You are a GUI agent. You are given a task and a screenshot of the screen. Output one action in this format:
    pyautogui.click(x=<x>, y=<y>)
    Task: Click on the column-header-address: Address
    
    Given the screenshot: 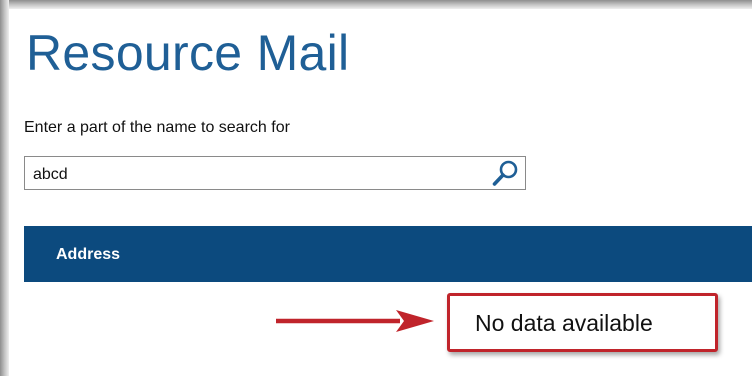 What is the action you would take?
    pyautogui.click(x=88, y=255)
    